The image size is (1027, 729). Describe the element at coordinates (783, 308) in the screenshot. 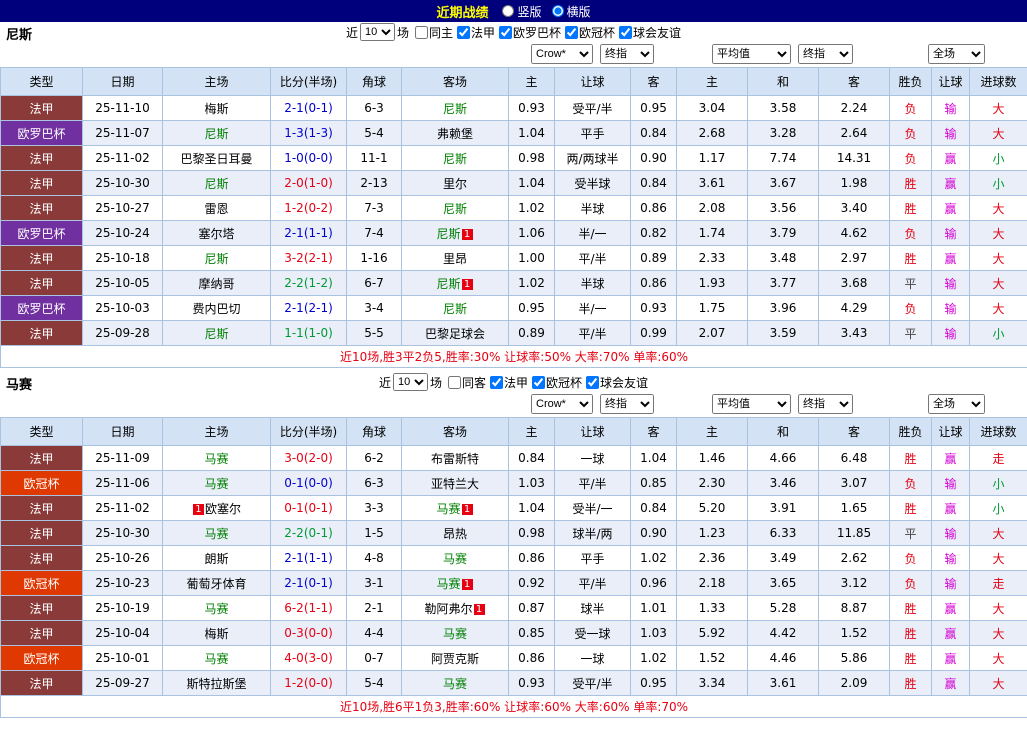

I see `eu-draw-odds-cell: 3.96` at that location.